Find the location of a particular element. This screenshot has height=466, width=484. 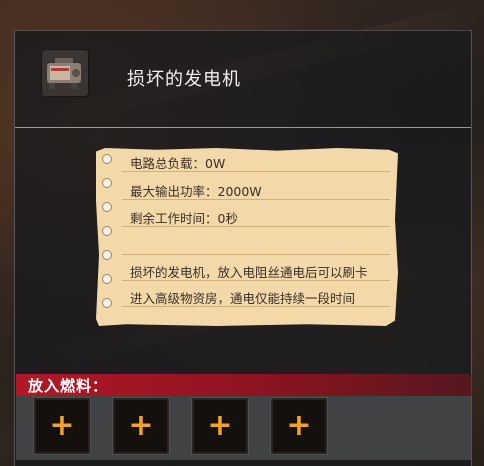

fuel-slot-1: + is located at coordinates (62, 426).